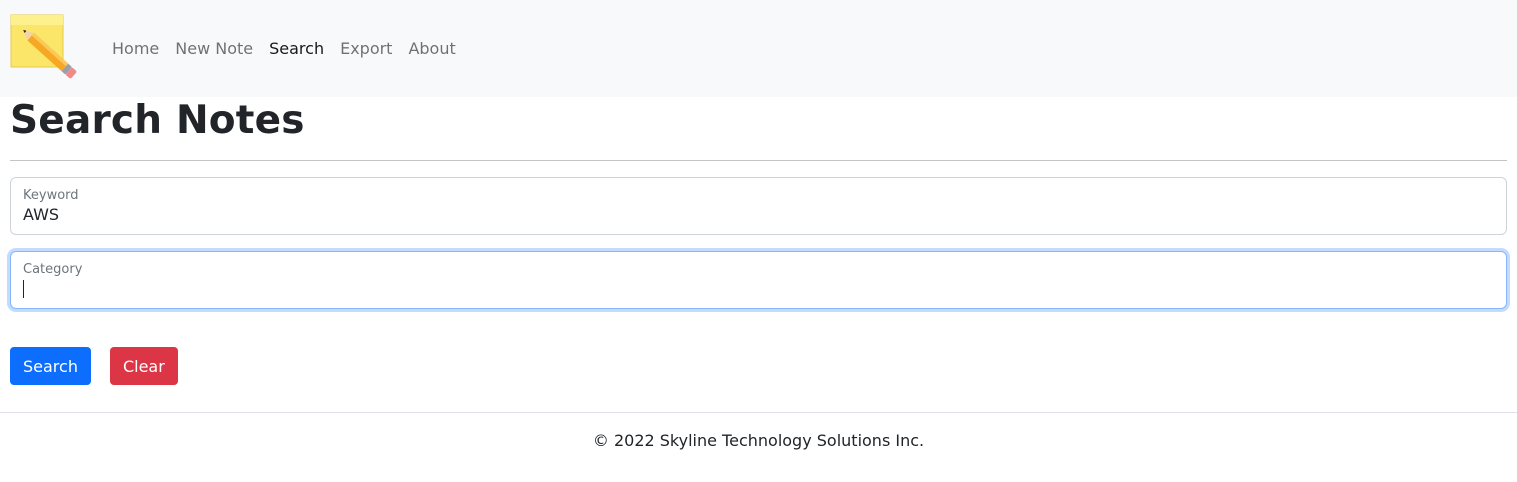 This screenshot has width=1517, height=482. I want to click on copyright-text: © 2022 Skyline Technology Solutions Inc., so click(758, 440).